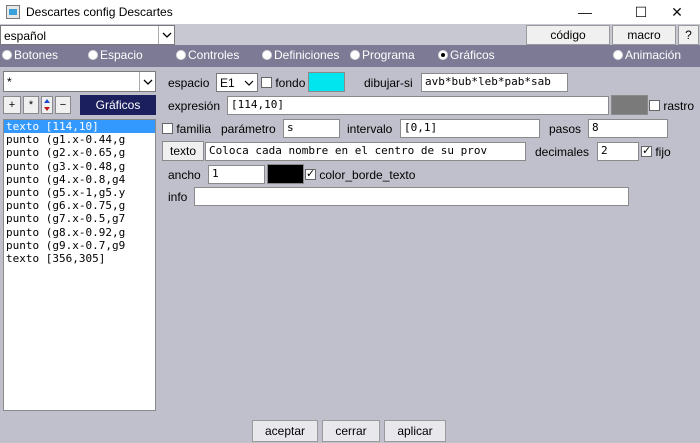  I want to click on tab-espacio: Espacio, so click(115, 55).